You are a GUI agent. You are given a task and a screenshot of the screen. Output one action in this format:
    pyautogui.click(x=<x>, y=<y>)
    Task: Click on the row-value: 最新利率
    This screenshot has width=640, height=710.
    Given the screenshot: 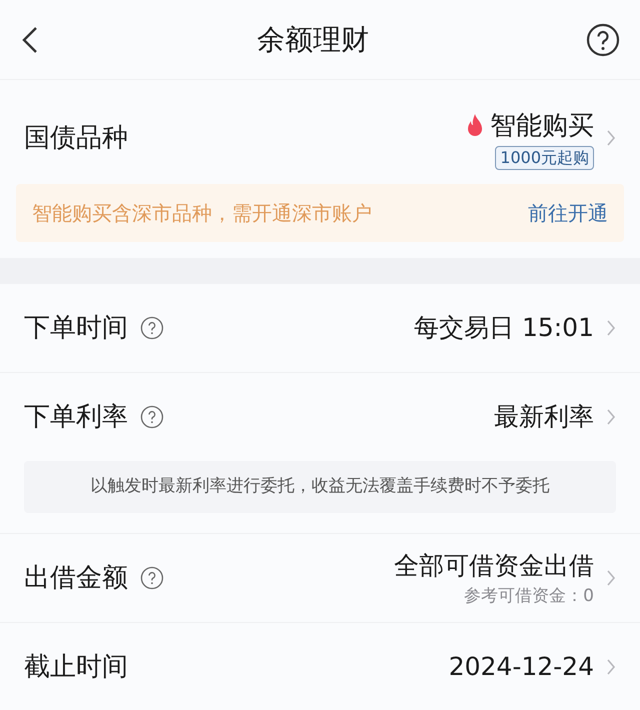 What is the action you would take?
    pyautogui.click(x=544, y=417)
    